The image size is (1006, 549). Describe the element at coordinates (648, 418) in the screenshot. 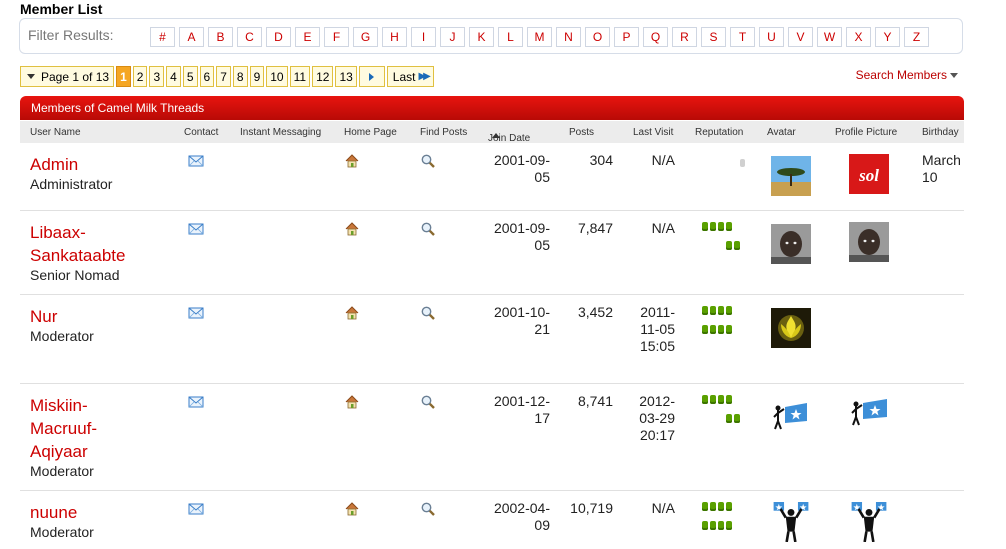

I see `last-visit: 2012- 03-29 20:17` at that location.